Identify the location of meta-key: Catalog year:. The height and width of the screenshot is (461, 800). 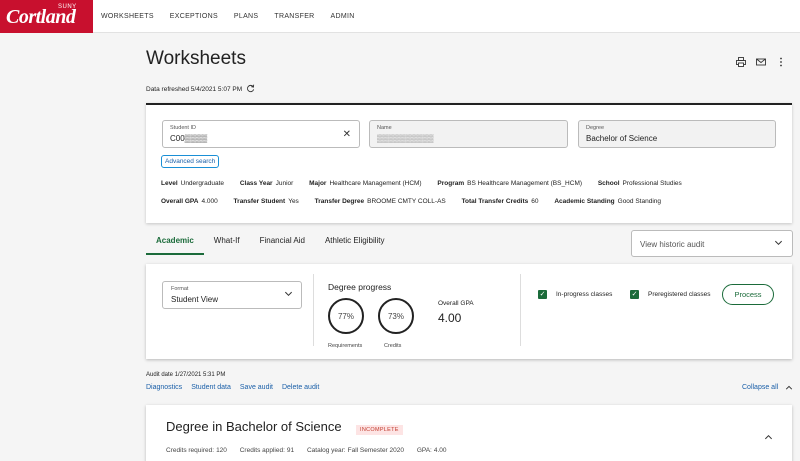
(326, 450).